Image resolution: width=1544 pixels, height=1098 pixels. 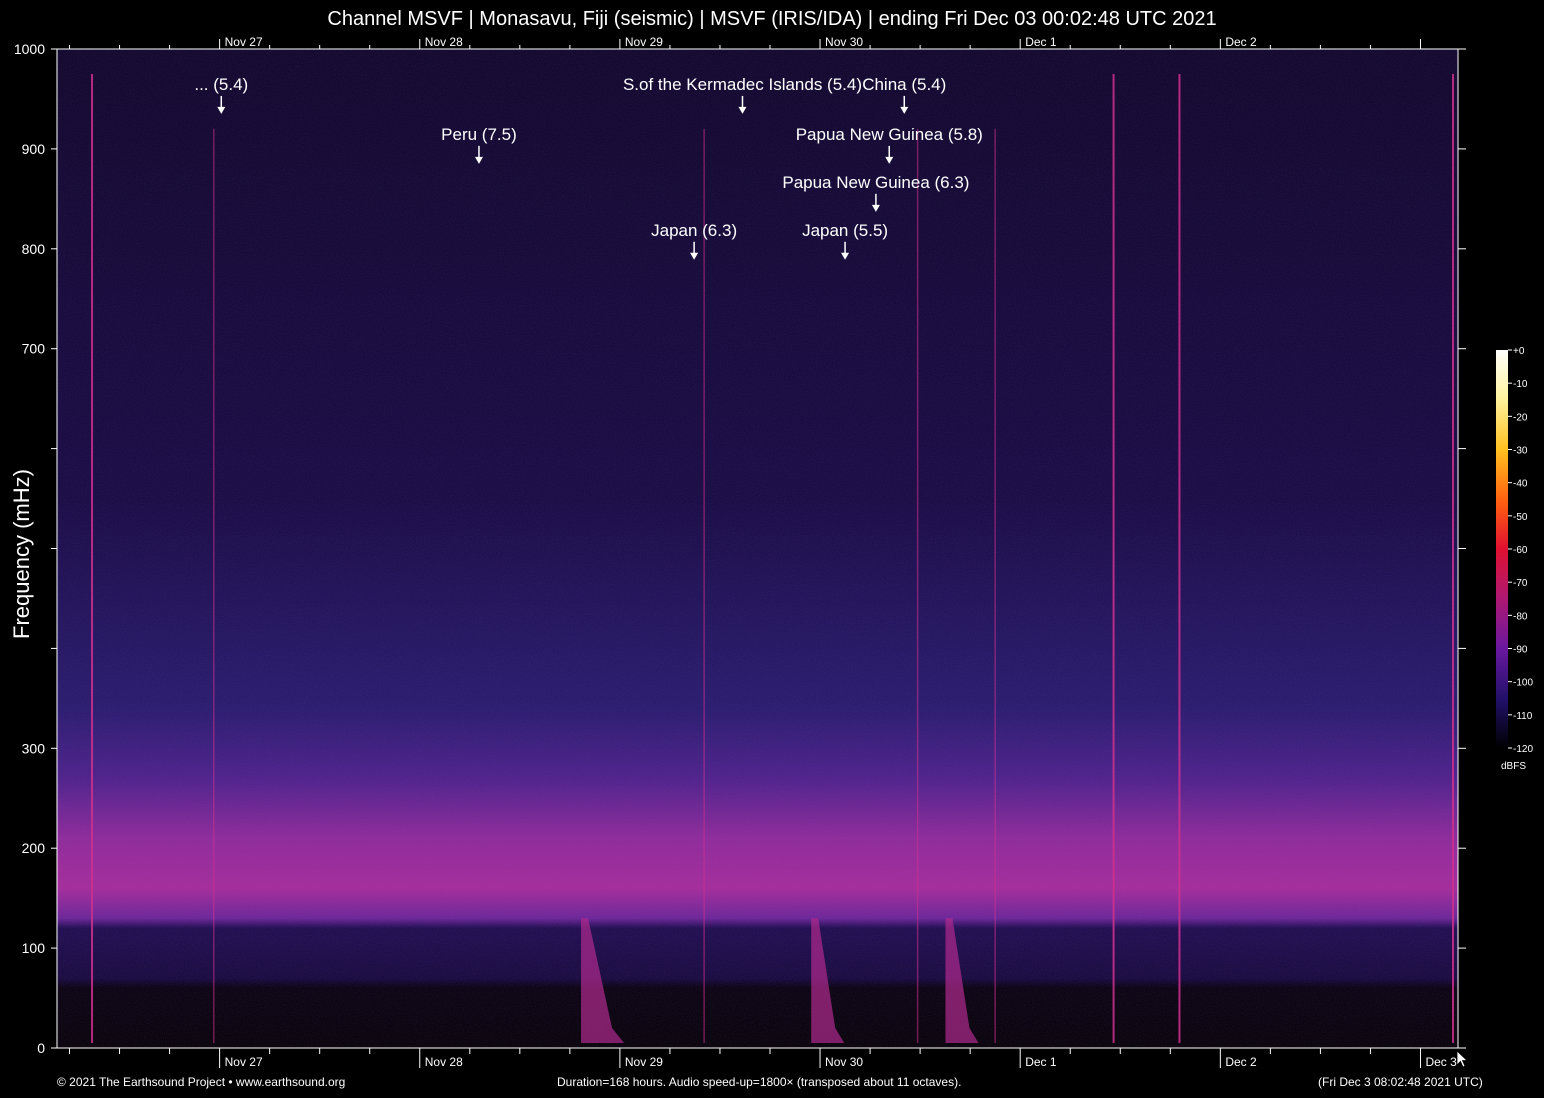 What do you see at coordinates (904, 84) in the screenshot?
I see `annotation-label: China (5.4)` at bounding box center [904, 84].